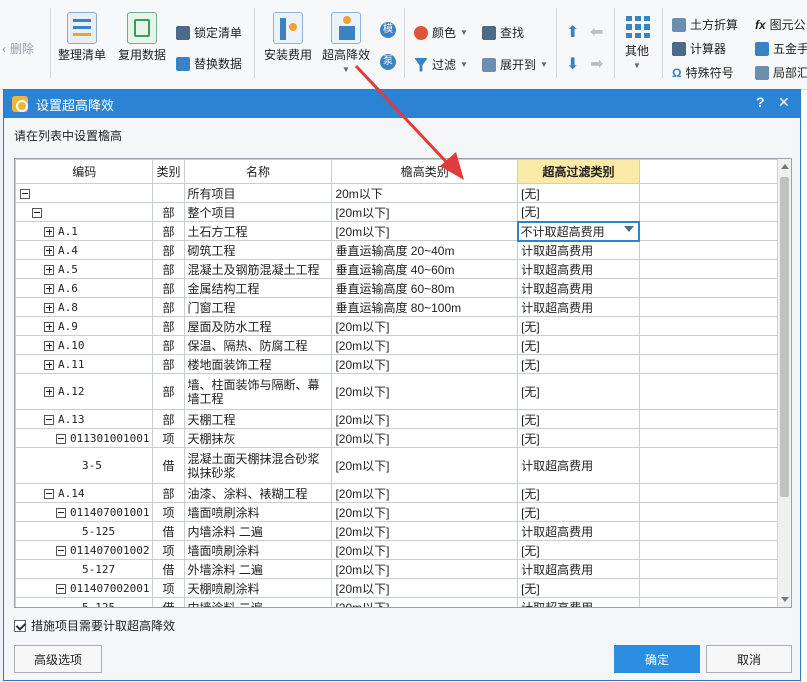 The width and height of the screenshot is (807, 682). I want to click on cell-code: A.9, so click(84, 326).